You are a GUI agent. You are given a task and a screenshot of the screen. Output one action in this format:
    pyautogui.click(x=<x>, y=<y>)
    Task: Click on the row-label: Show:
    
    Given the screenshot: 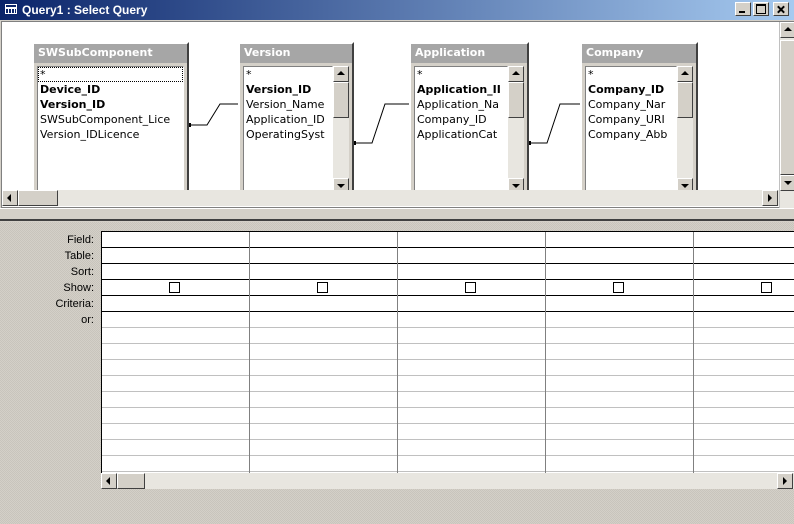 What is the action you would take?
    pyautogui.click(x=78, y=288)
    